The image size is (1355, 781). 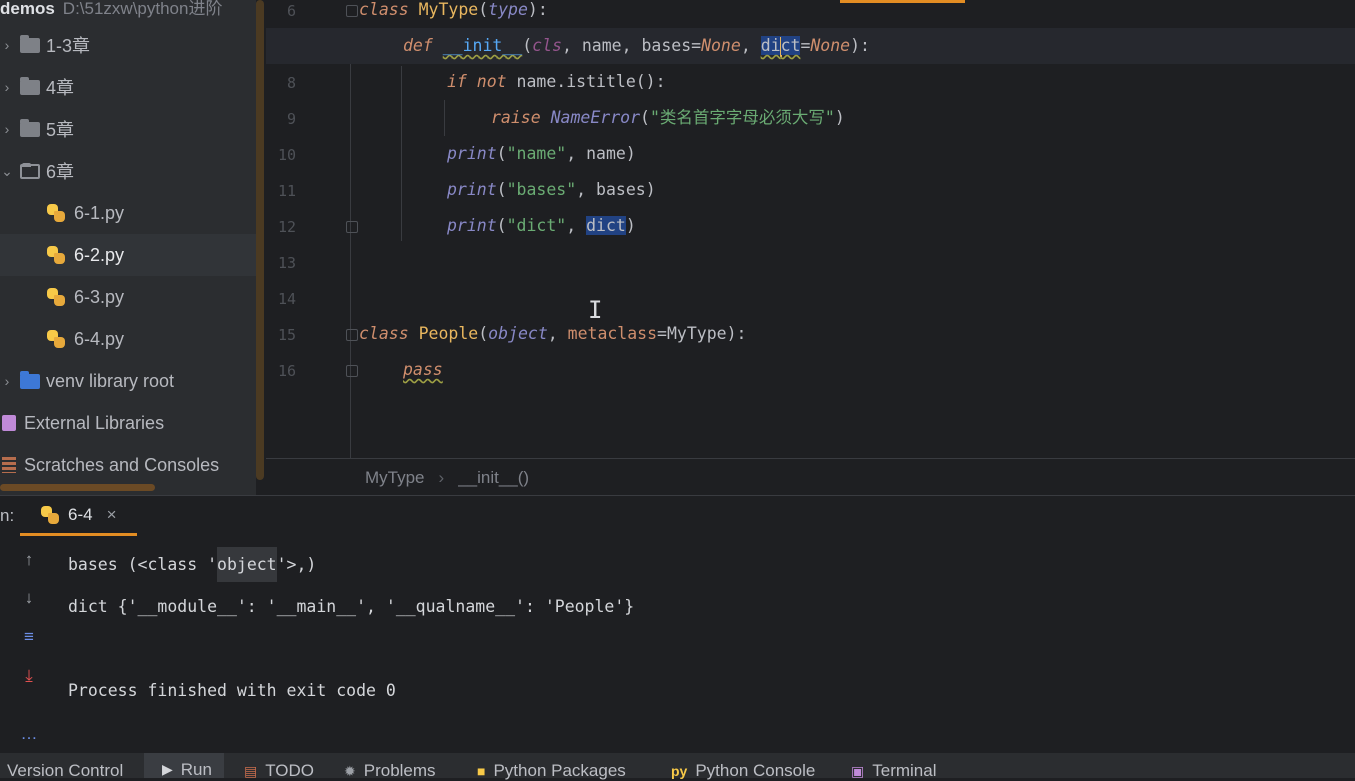 What do you see at coordinates (128, 213) in the screenshot?
I see `tree-item-file-6-1: 6-1.py` at bounding box center [128, 213].